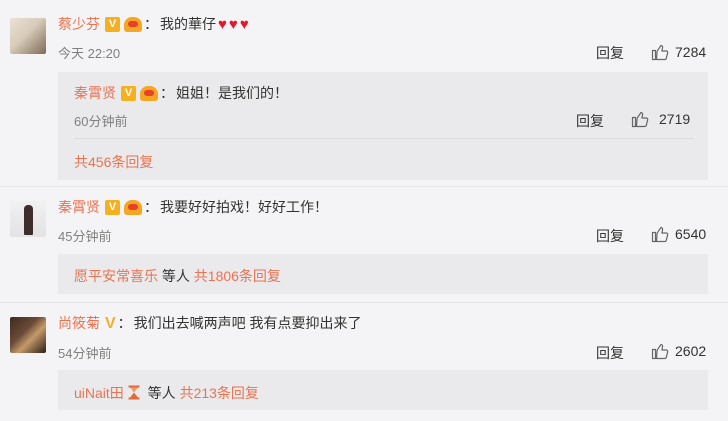 This screenshot has width=728, height=421. Describe the element at coordinates (116, 276) in the screenshot. I see `reply-user-link: 愿平安常喜乐` at that location.